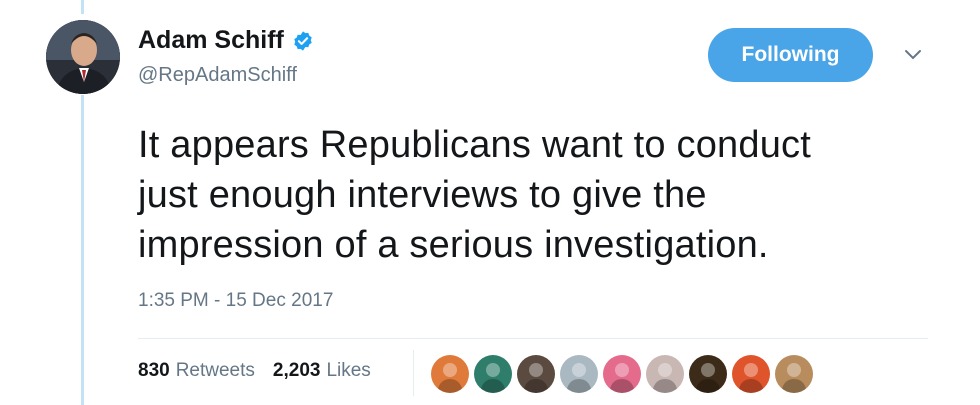 The height and width of the screenshot is (405, 980). Describe the element at coordinates (790, 55) in the screenshot. I see `following-button: Following` at that location.